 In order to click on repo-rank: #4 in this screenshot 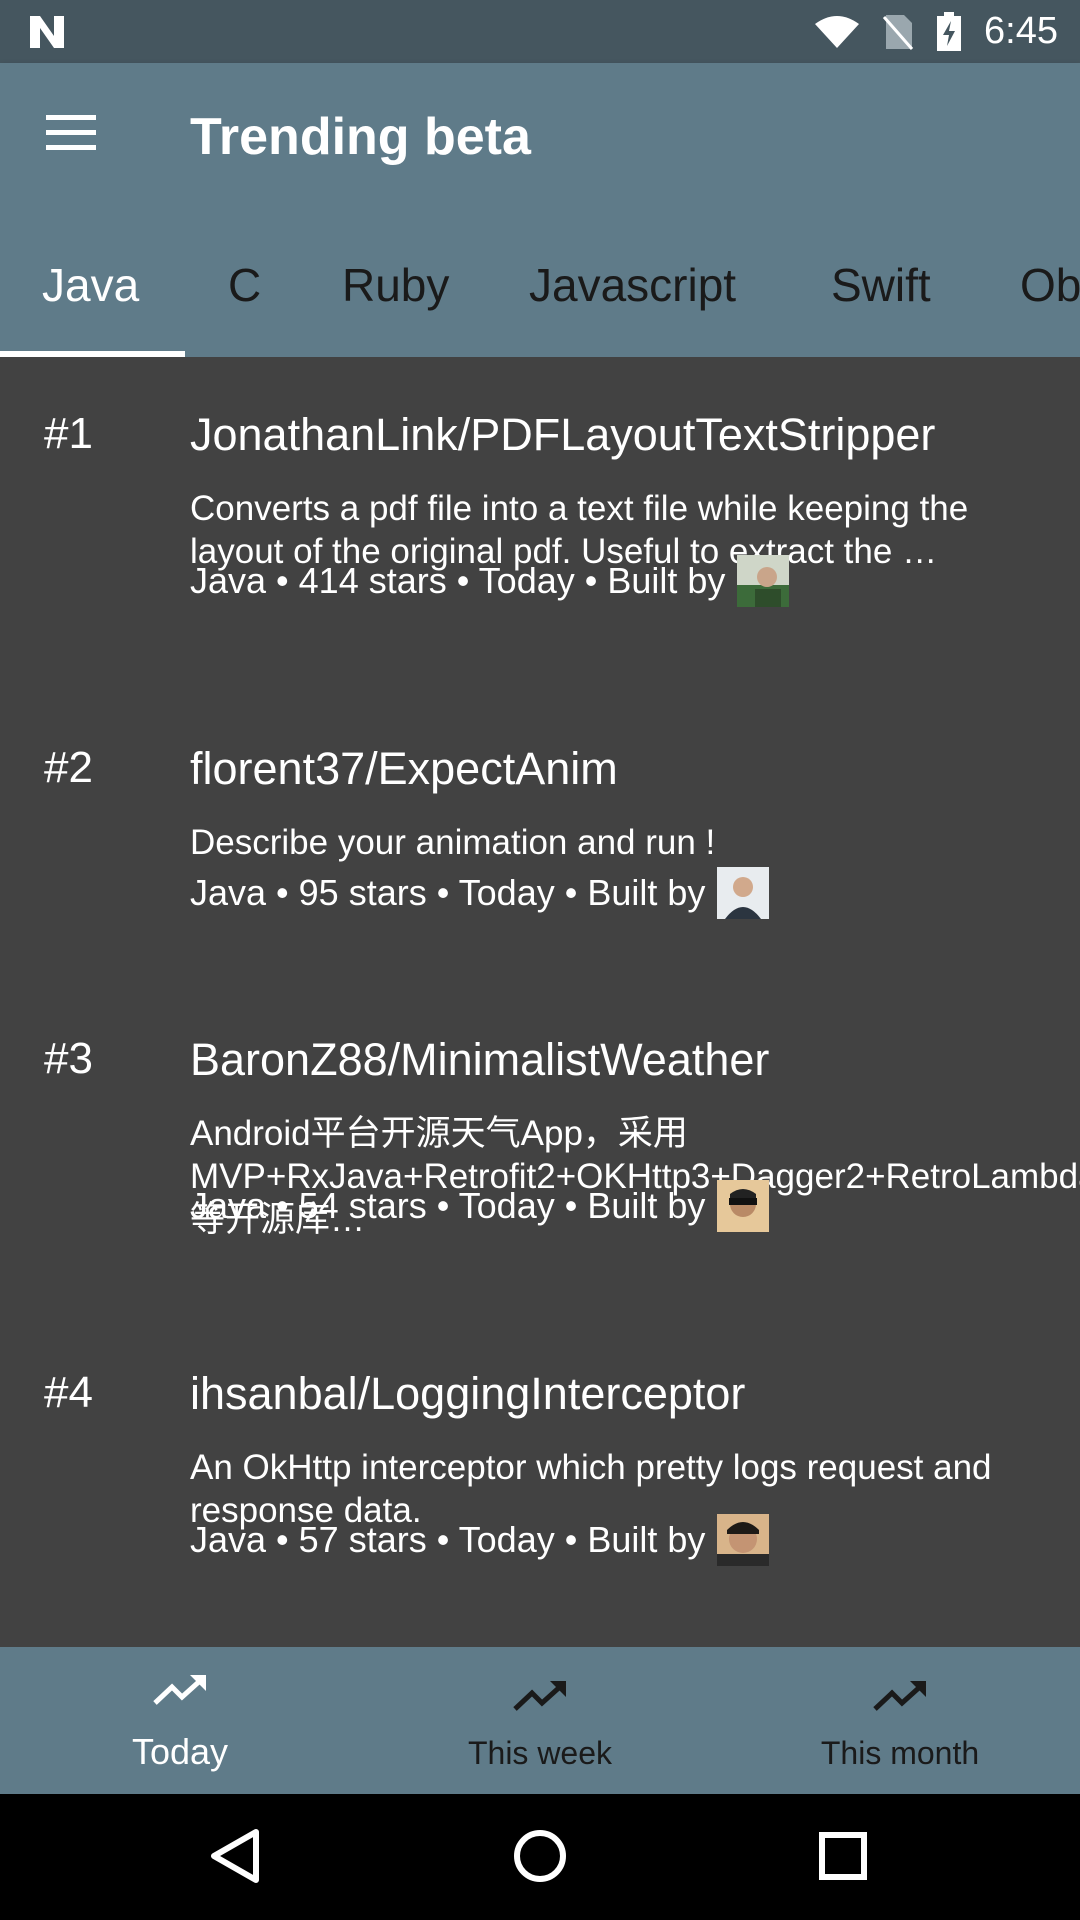, I will do `click(68, 1392)`.